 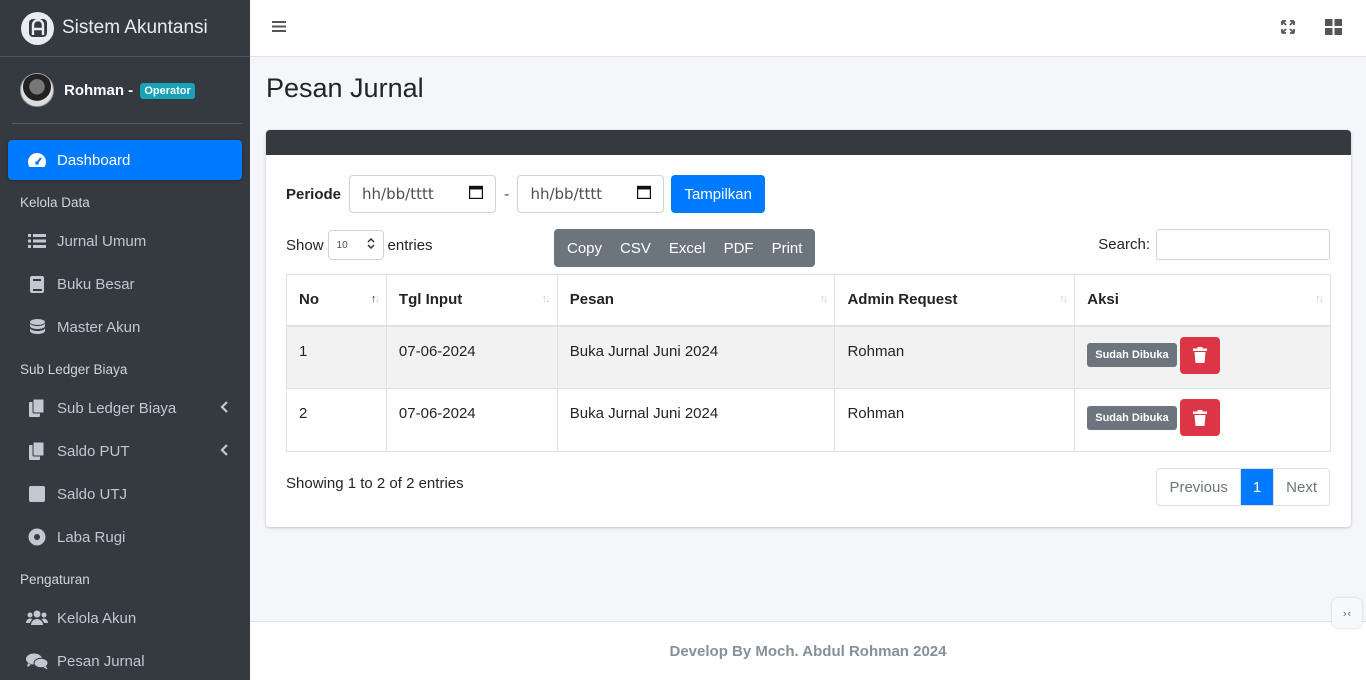 What do you see at coordinates (102, 241) in the screenshot?
I see `sidebar-item-label: Jurnal Umum` at bounding box center [102, 241].